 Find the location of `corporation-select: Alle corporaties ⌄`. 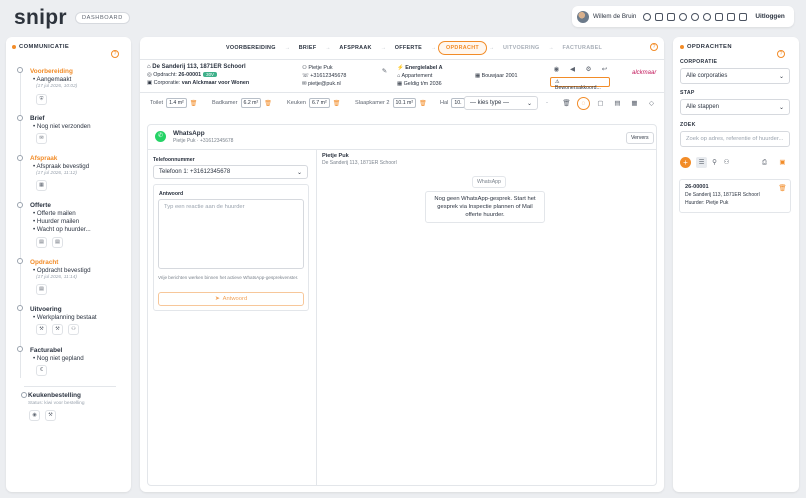

corporation-select: Alle corporaties ⌄ is located at coordinates (735, 76).